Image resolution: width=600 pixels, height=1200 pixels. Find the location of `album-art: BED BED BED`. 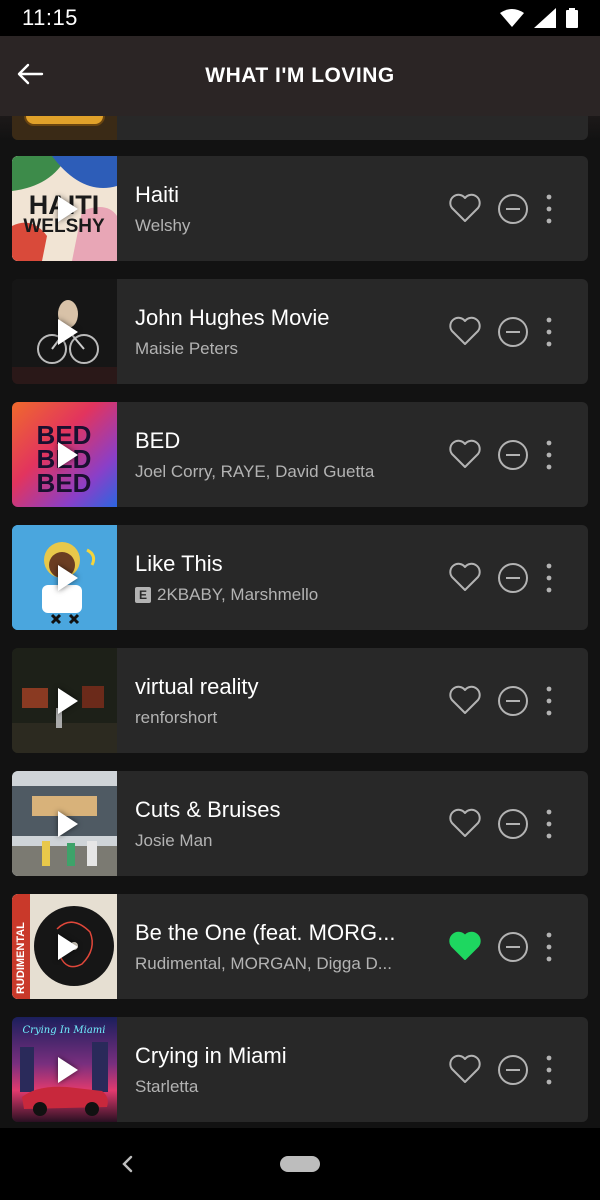

album-art: BED BED BED is located at coordinates (64, 454).